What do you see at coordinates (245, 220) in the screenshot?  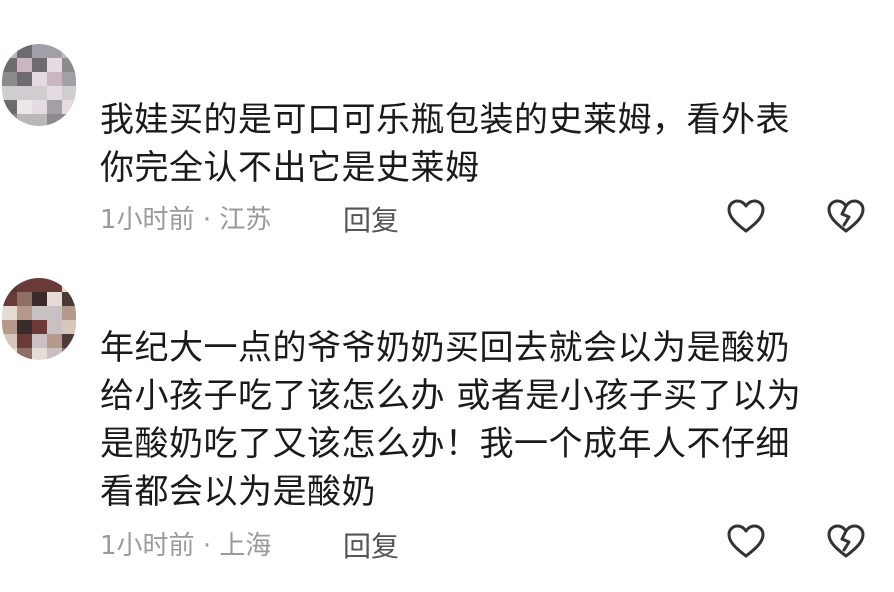 I see `comment-location: 江苏` at bounding box center [245, 220].